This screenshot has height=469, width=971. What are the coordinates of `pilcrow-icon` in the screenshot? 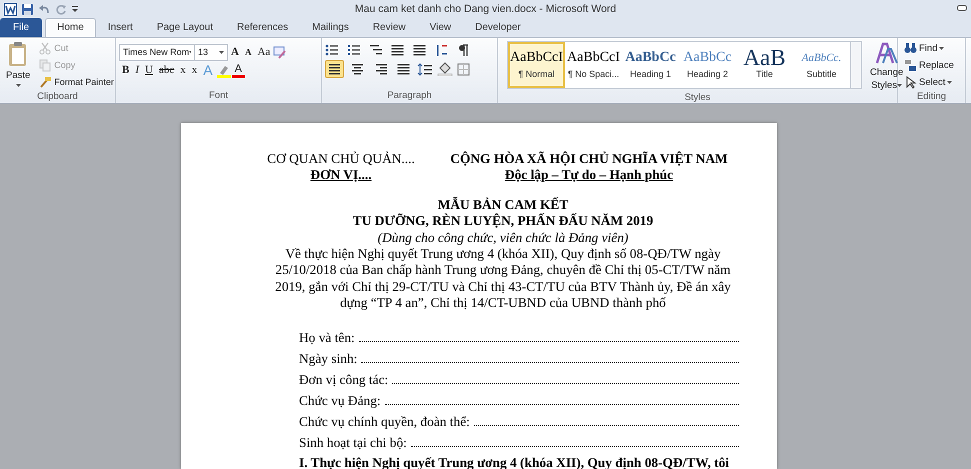 It's located at (464, 50).